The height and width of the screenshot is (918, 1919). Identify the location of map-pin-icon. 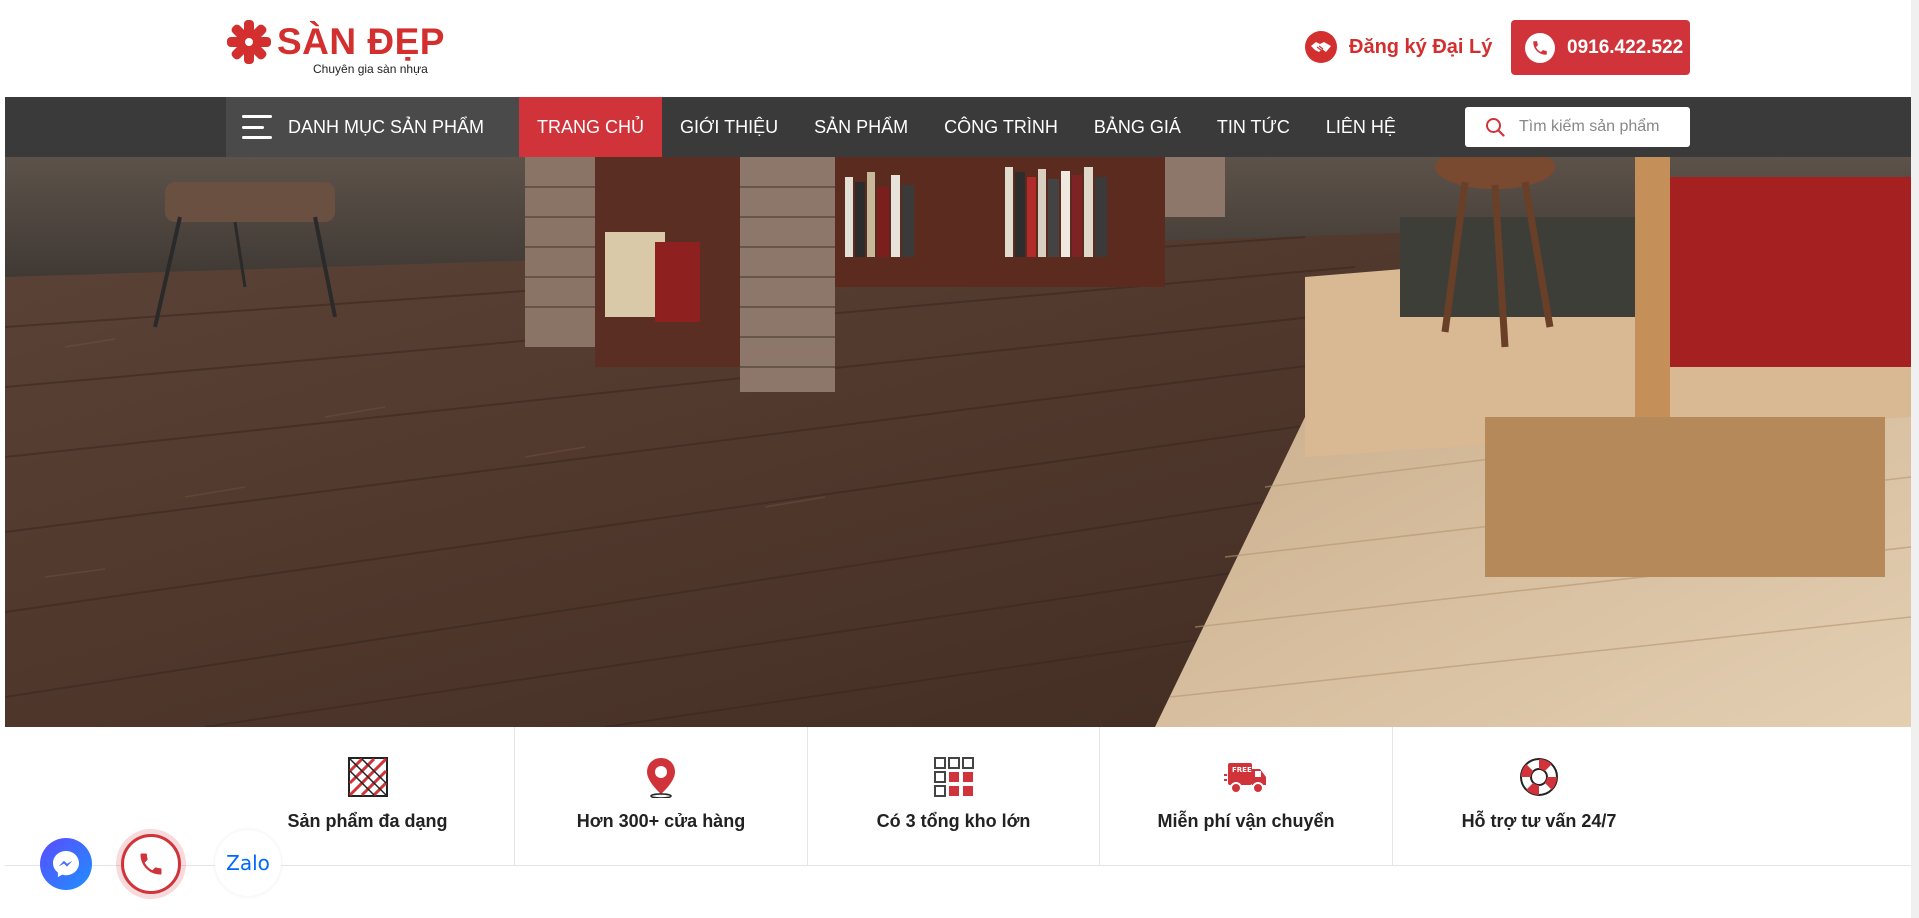
(661, 777).